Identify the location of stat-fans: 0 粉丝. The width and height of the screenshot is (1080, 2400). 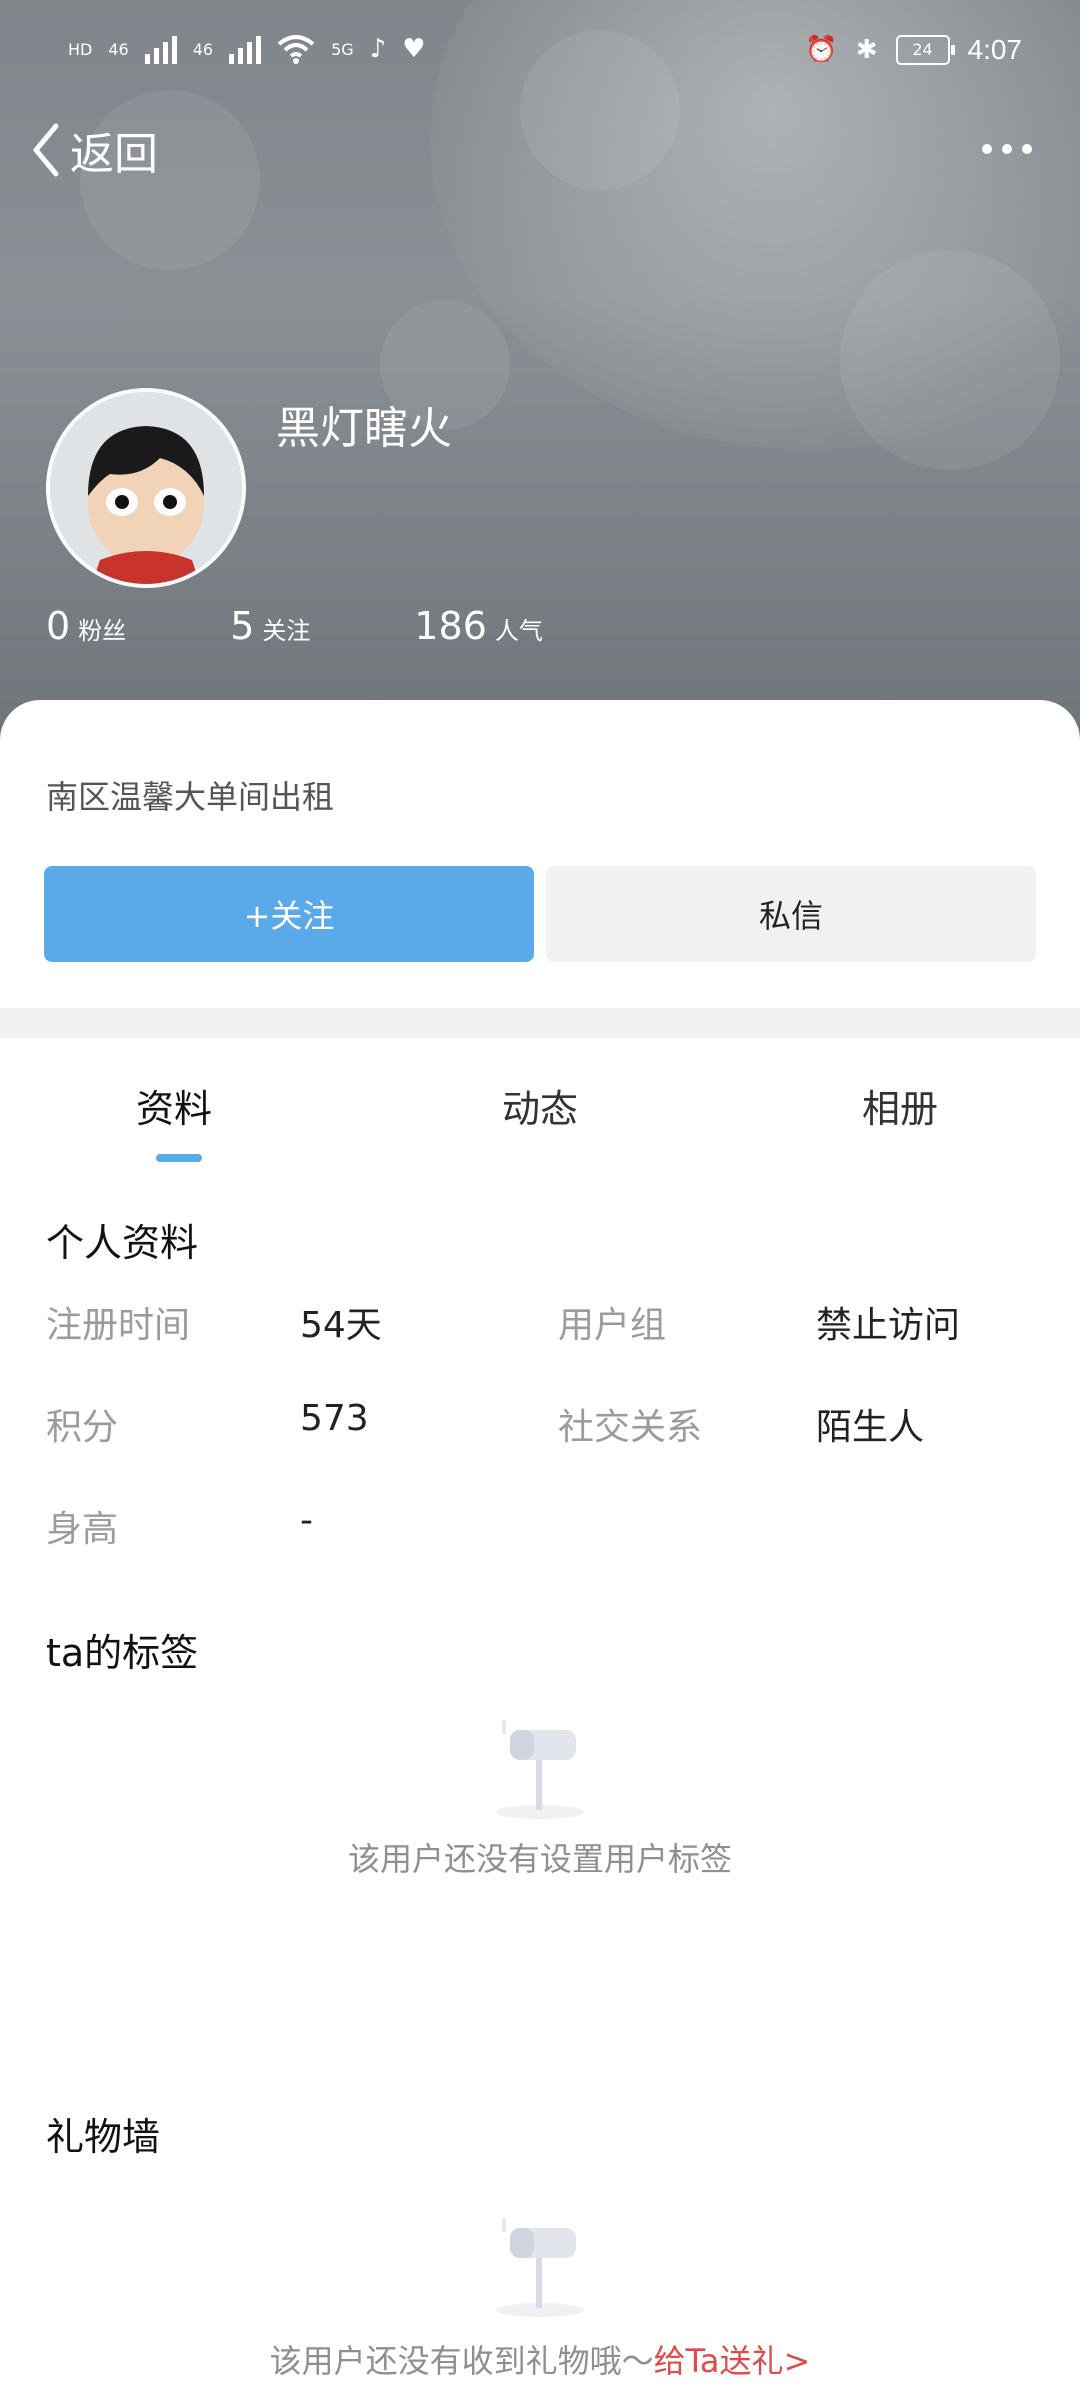
(86, 626).